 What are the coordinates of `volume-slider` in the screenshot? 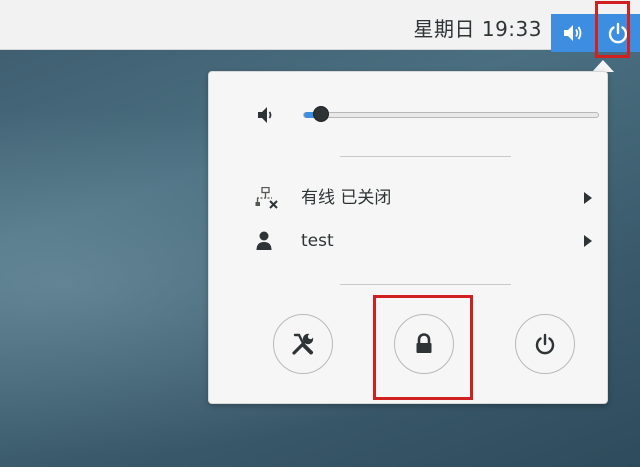 It's located at (451, 115).